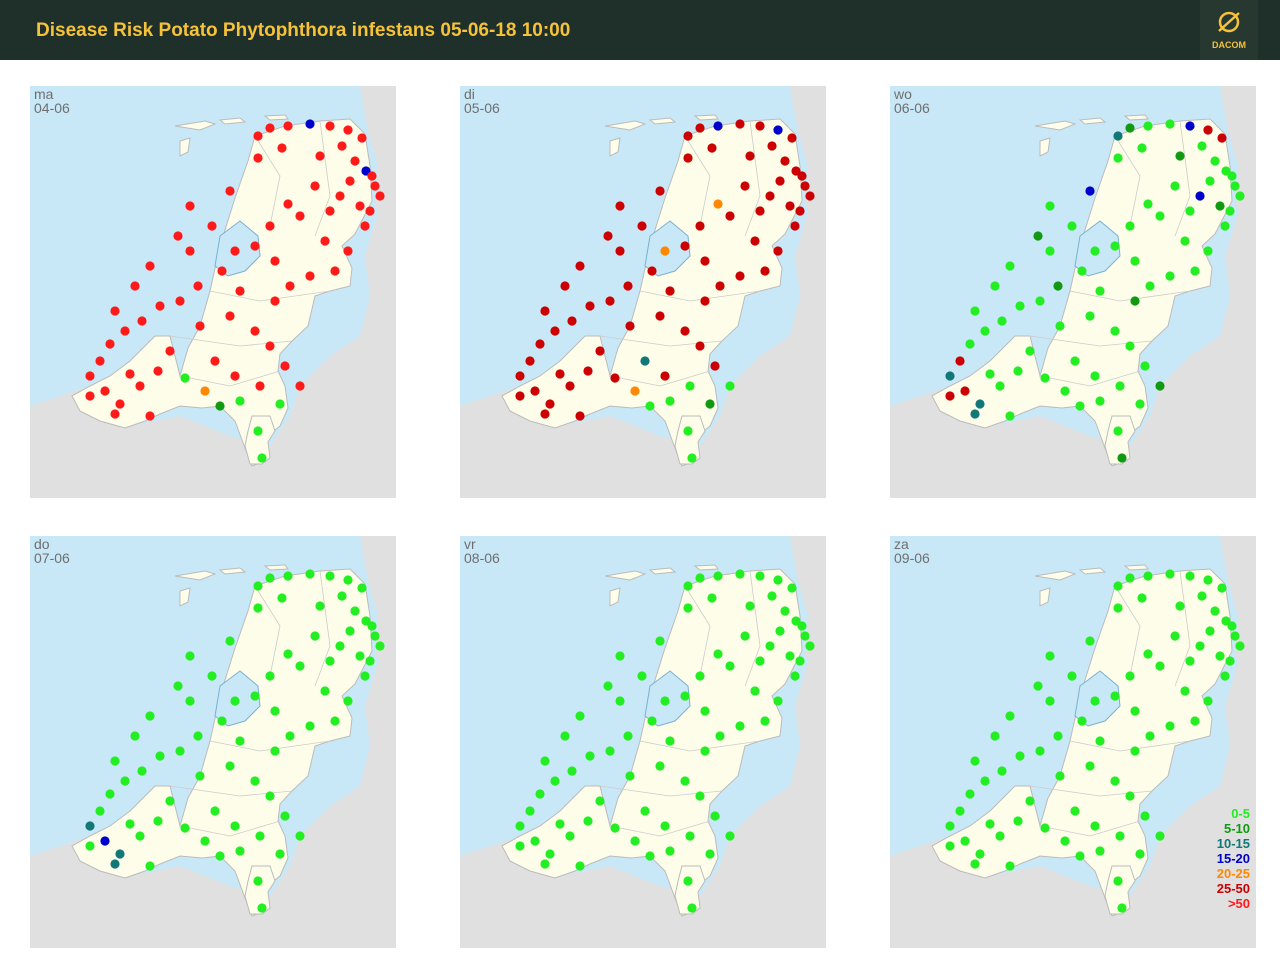  I want to click on date-label: 07-06, so click(52, 558).